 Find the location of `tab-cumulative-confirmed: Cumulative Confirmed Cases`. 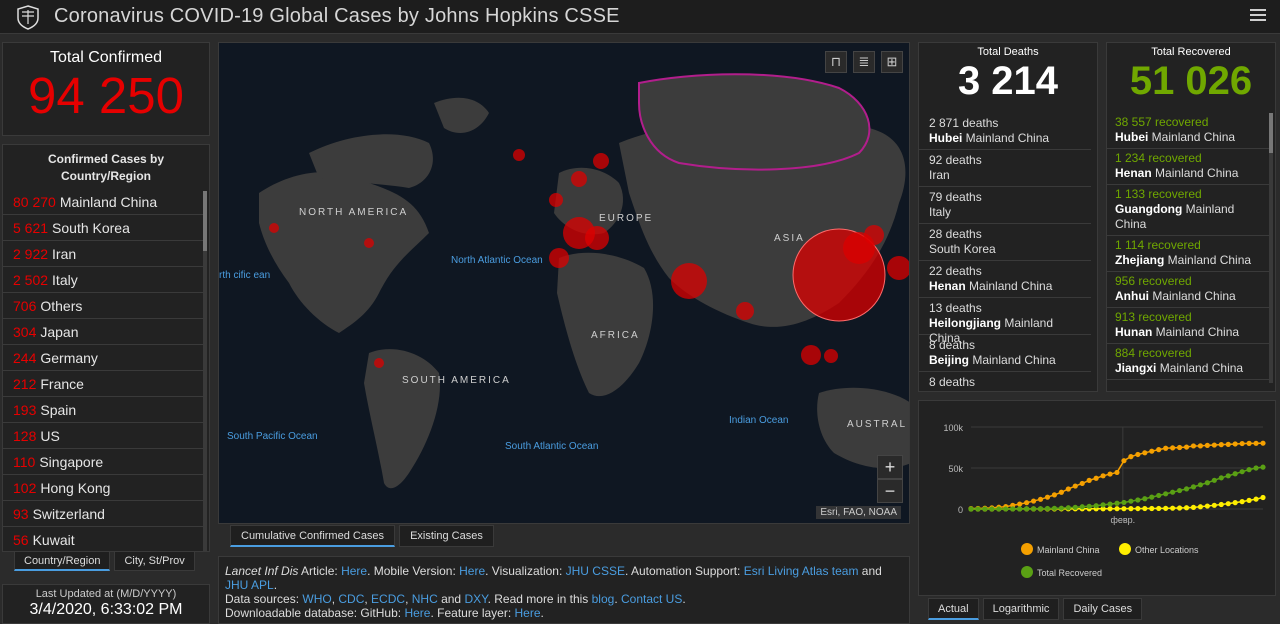

tab-cumulative-confirmed: Cumulative Confirmed Cases is located at coordinates (313, 536).